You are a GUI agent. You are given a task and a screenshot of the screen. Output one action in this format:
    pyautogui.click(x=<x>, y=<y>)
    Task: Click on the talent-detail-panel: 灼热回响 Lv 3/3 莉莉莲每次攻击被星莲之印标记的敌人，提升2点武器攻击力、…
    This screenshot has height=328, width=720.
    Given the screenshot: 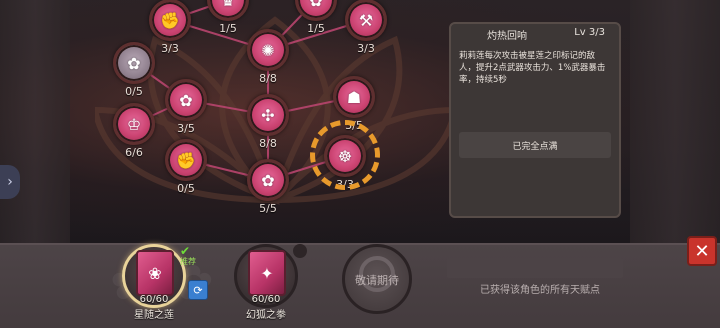 What is the action you would take?
    pyautogui.click(x=535, y=120)
    